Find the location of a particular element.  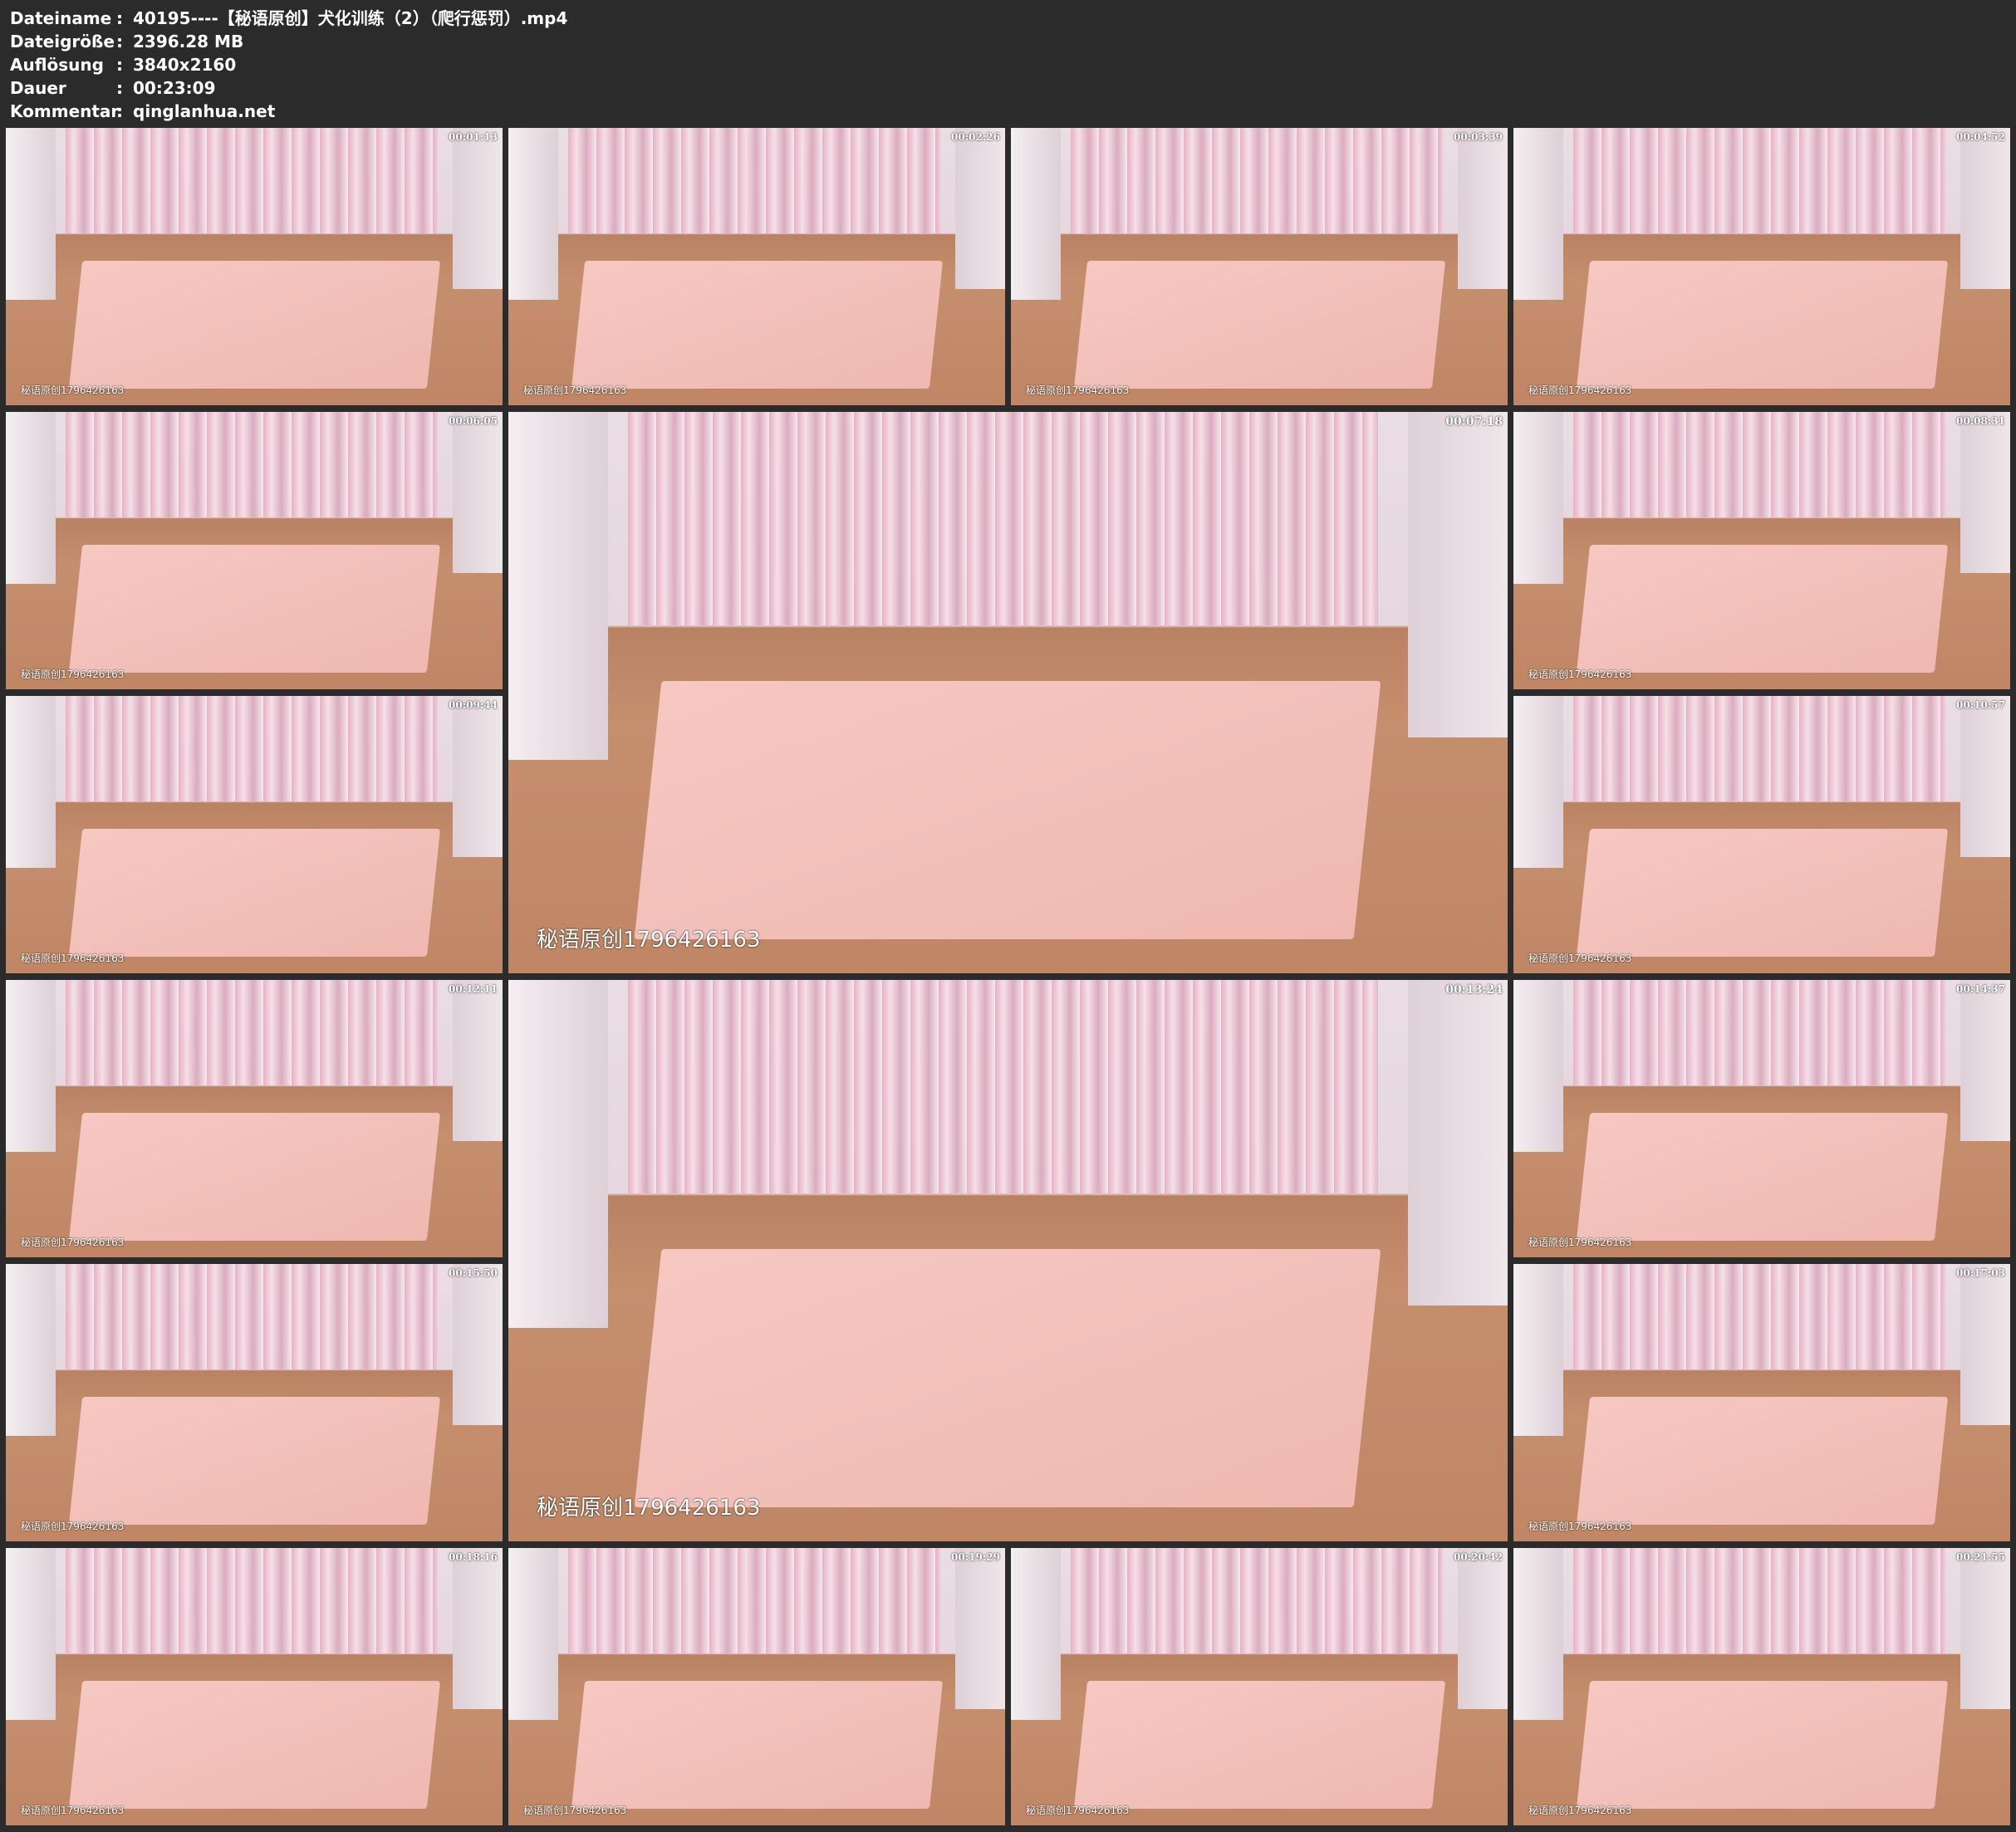

timecode: 00:02:26 is located at coordinates (975, 137).